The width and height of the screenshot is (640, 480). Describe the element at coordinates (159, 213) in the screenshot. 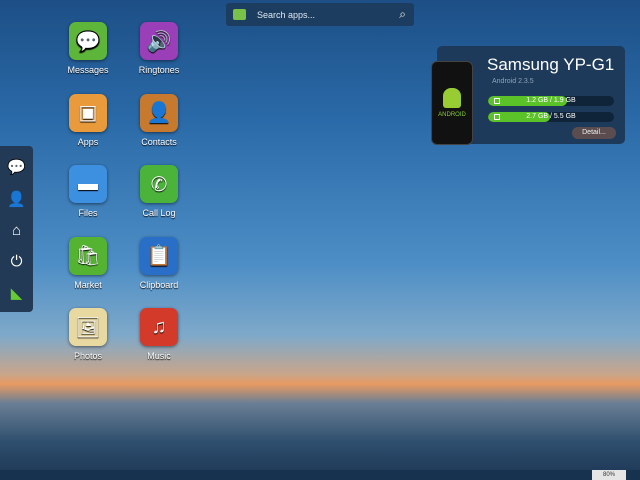

I see `app-label: Call Log` at that location.